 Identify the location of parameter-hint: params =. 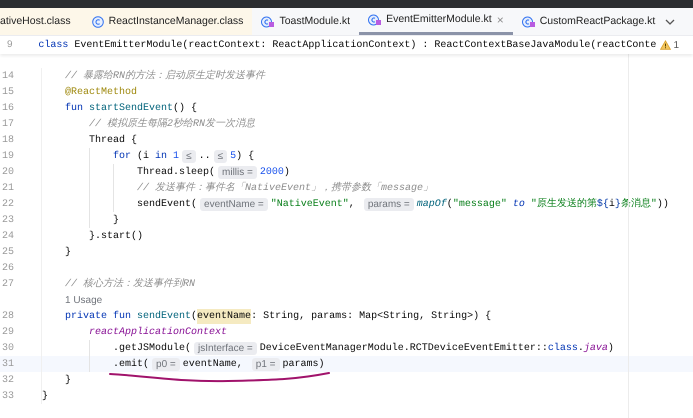
(389, 204).